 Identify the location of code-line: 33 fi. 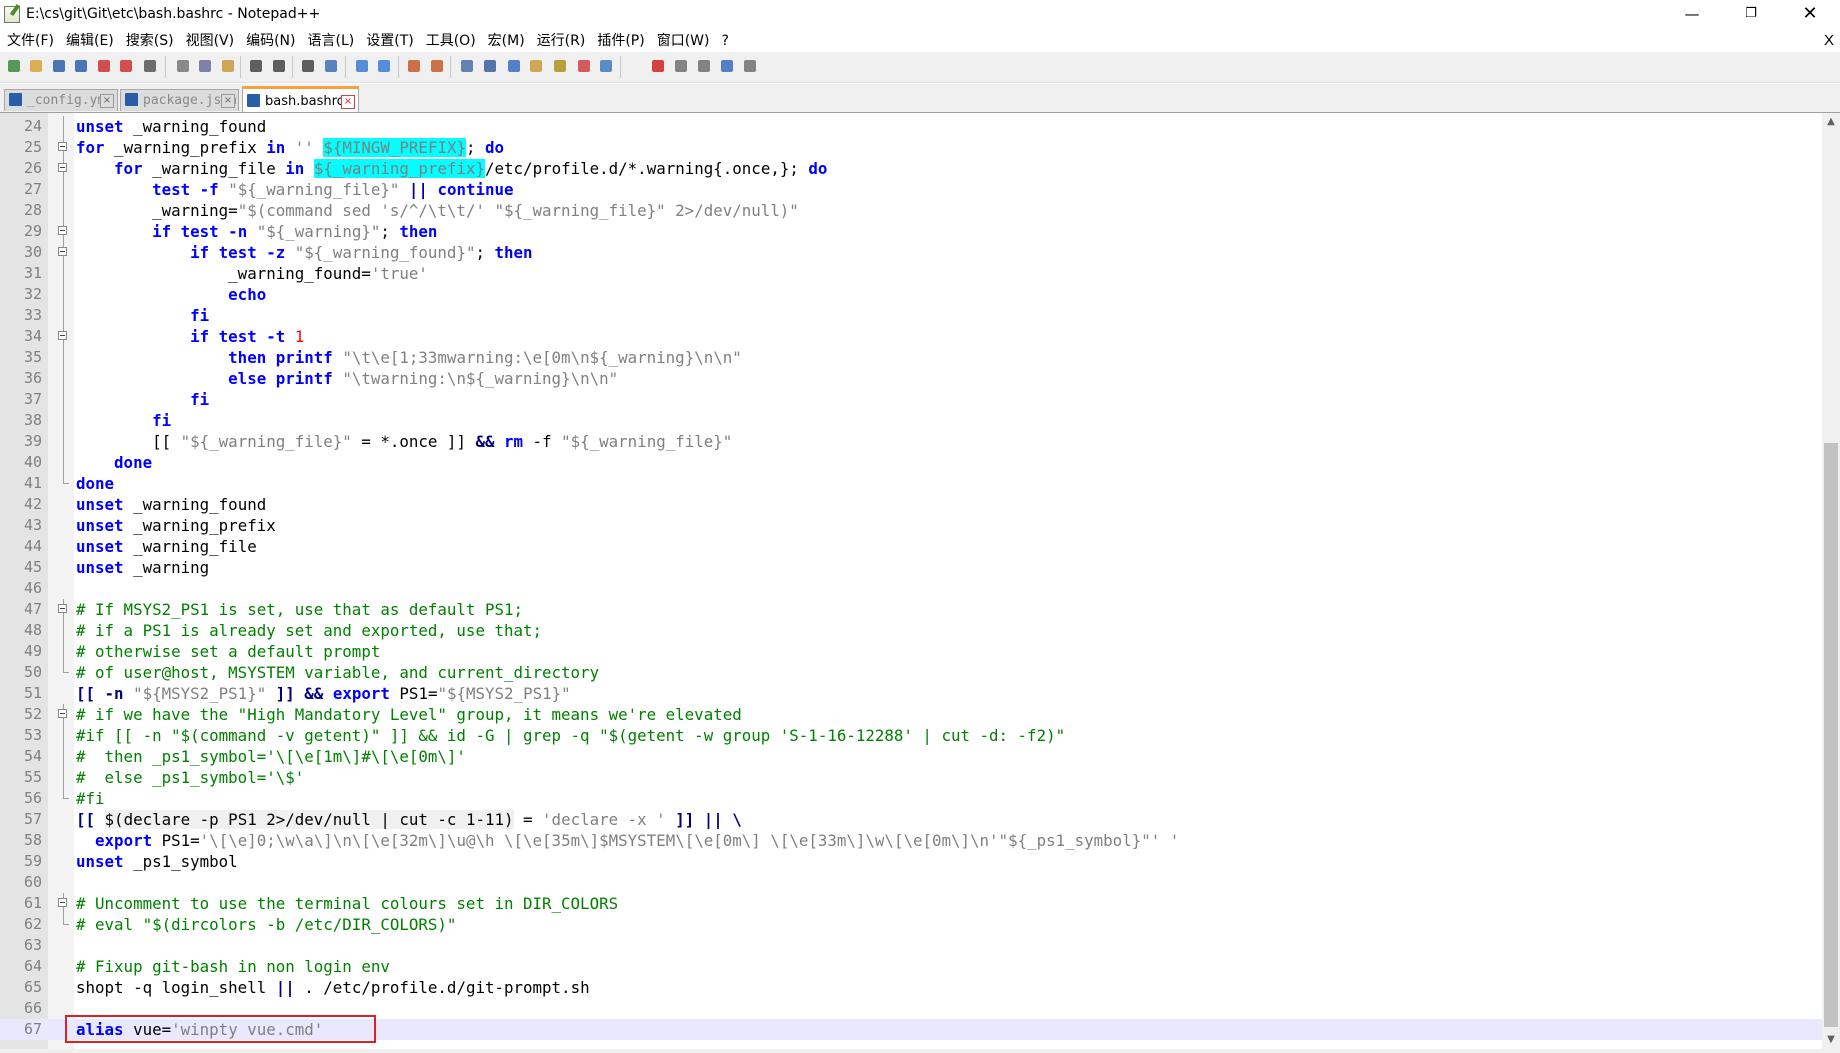
(911, 315).